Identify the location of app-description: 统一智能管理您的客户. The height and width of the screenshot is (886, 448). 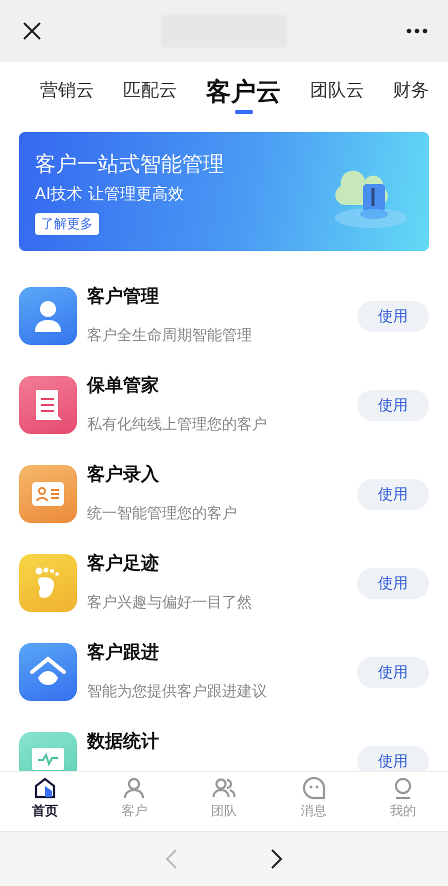
(162, 513).